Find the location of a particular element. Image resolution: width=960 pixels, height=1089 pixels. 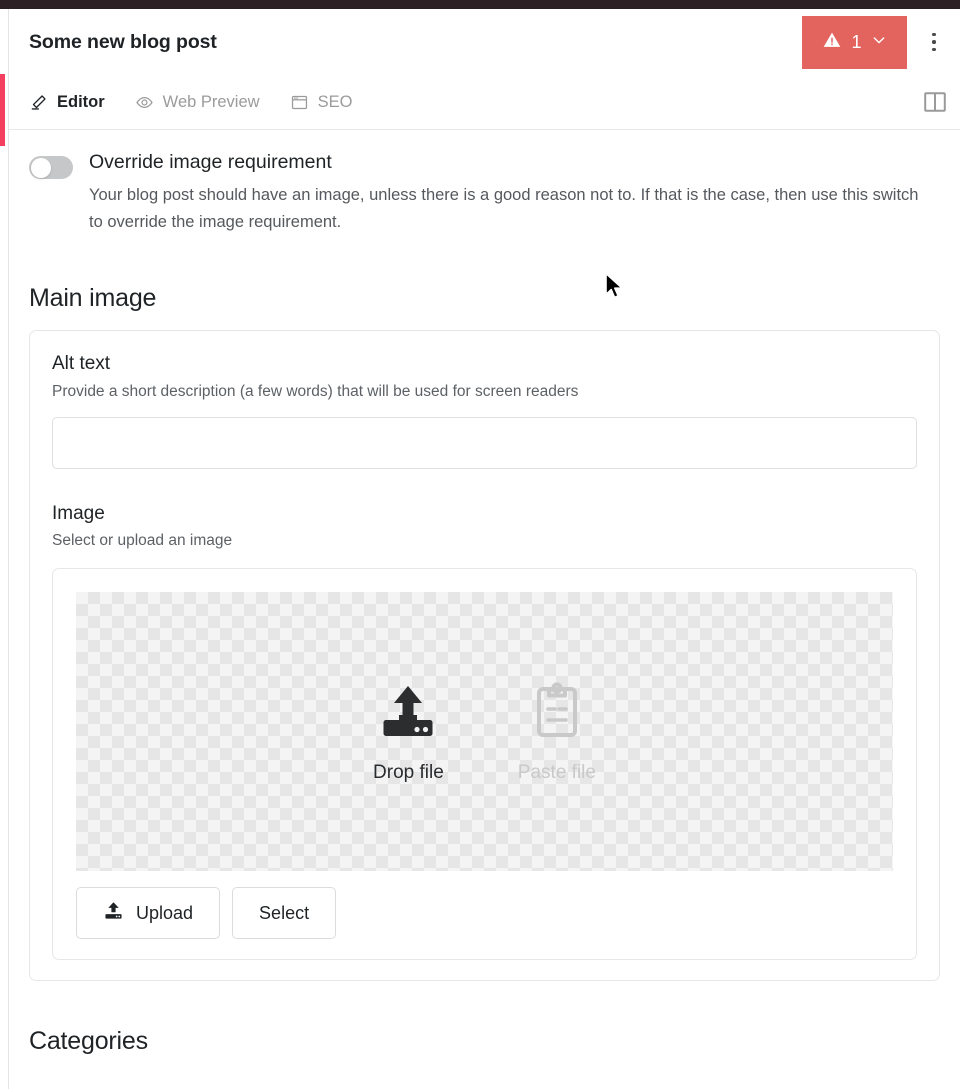

warning-triangle-icon is located at coordinates (832, 42).